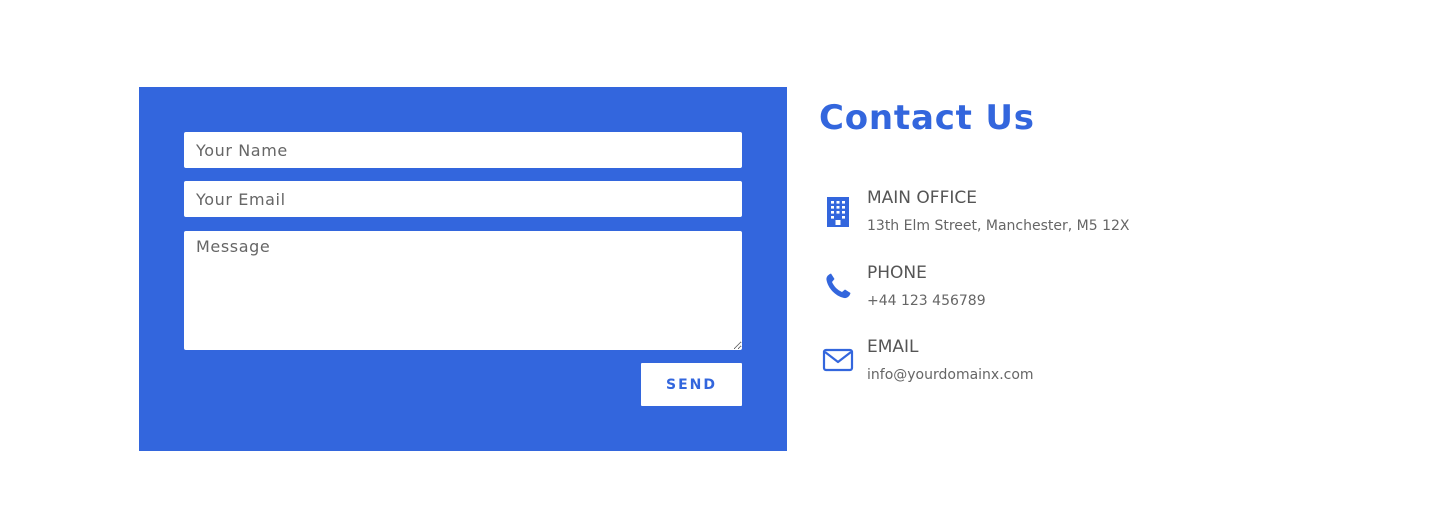  Describe the element at coordinates (691, 384) in the screenshot. I see `send-button: SEND` at that location.